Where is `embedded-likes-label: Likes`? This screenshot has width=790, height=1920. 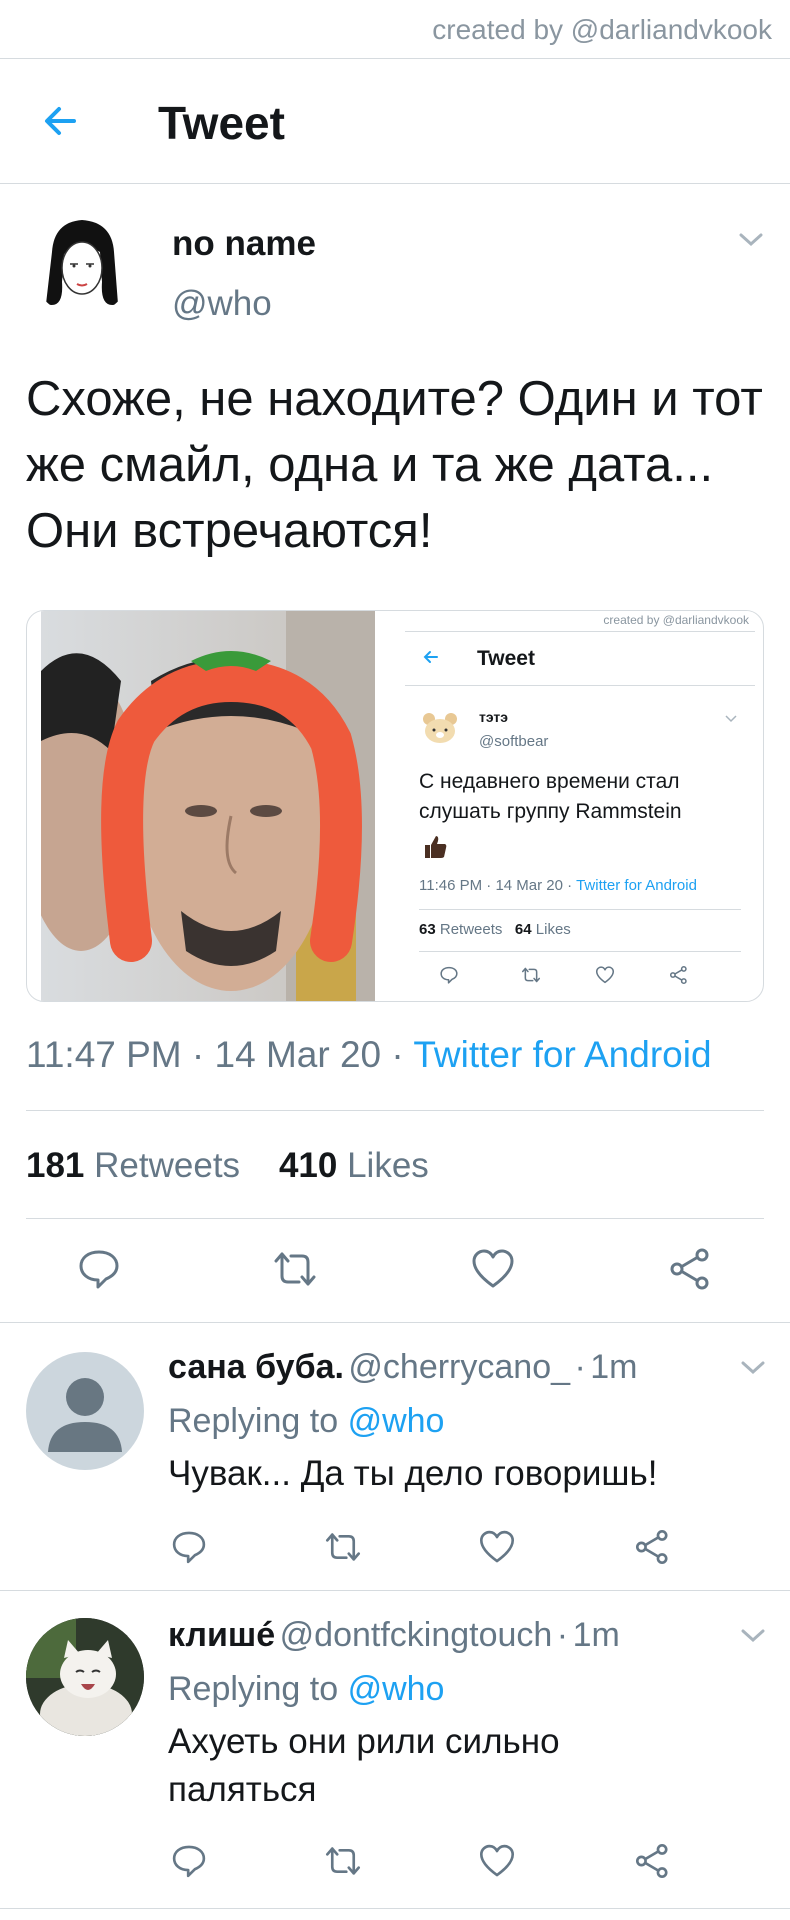
embedded-likes-label: Likes is located at coordinates (553, 929).